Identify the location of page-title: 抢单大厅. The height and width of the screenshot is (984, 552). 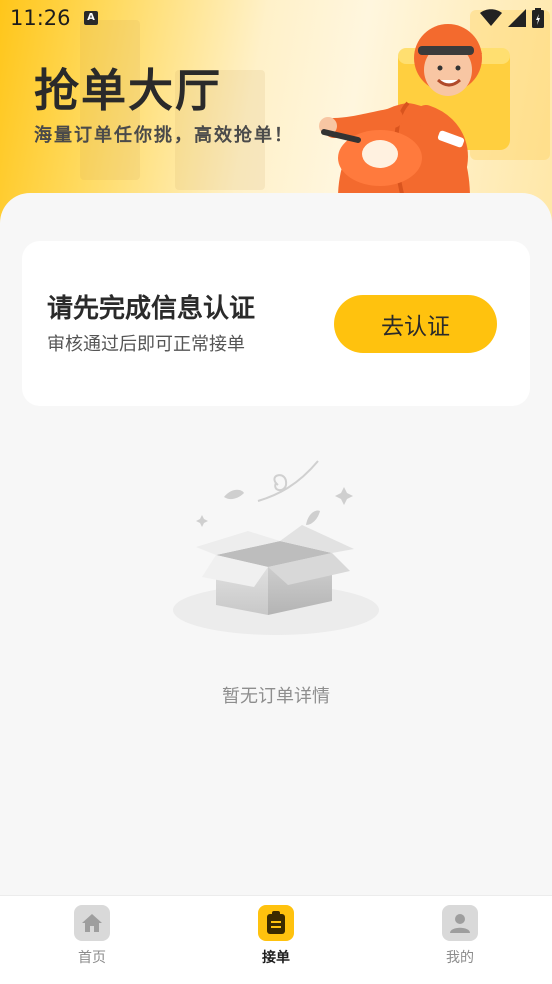
(128, 90).